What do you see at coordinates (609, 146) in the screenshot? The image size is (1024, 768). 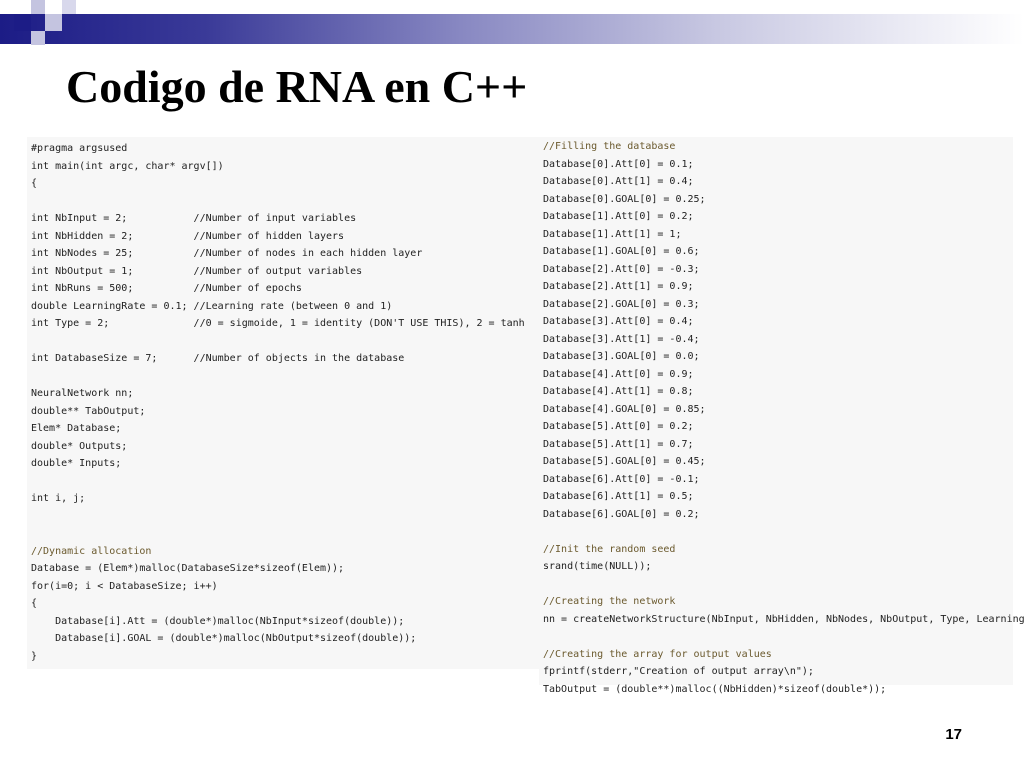 I see `code-line: //Filling the database` at bounding box center [609, 146].